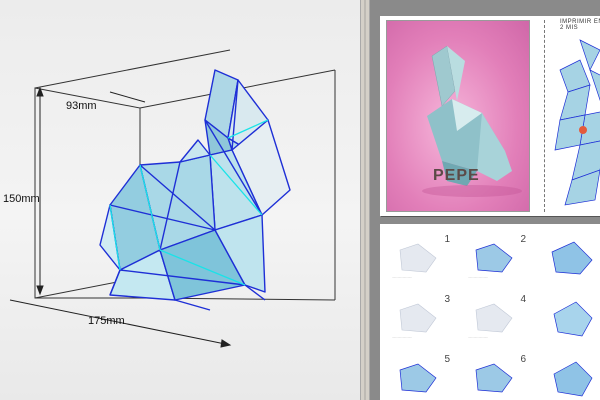  Describe the element at coordinates (577, 122) in the screenshot. I see `unfolded-pattern` at that location.